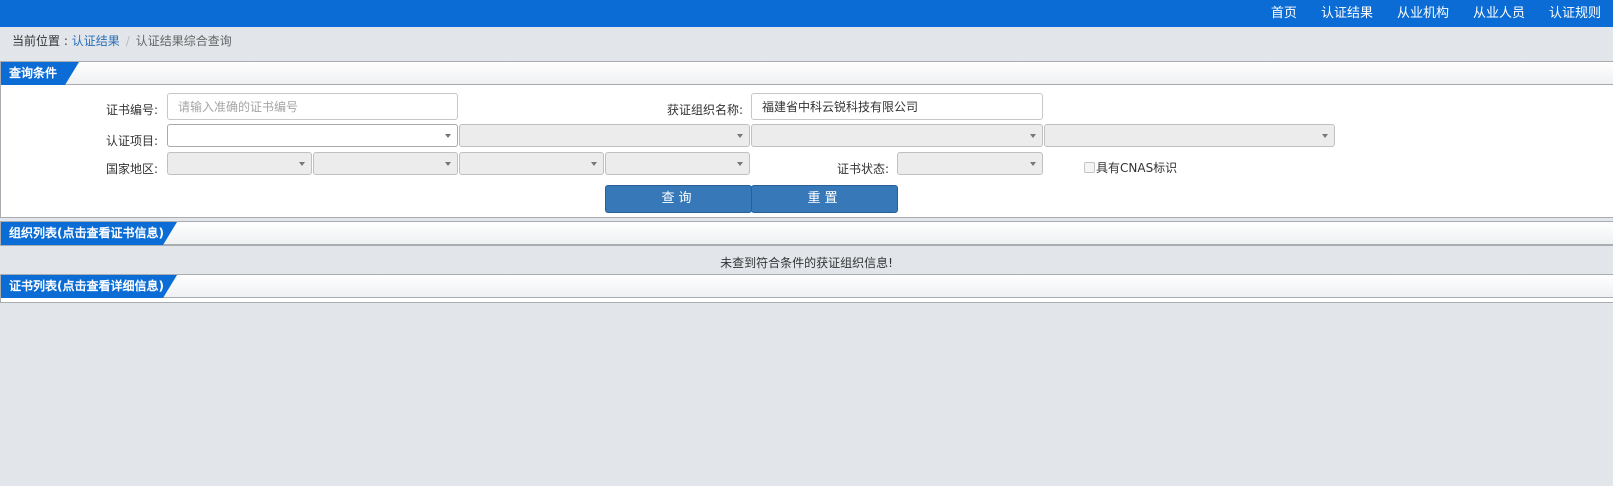 The height and width of the screenshot is (486, 1613). Describe the element at coordinates (1423, 13) in the screenshot. I see `nav-item-agencies: 从业机构` at that location.